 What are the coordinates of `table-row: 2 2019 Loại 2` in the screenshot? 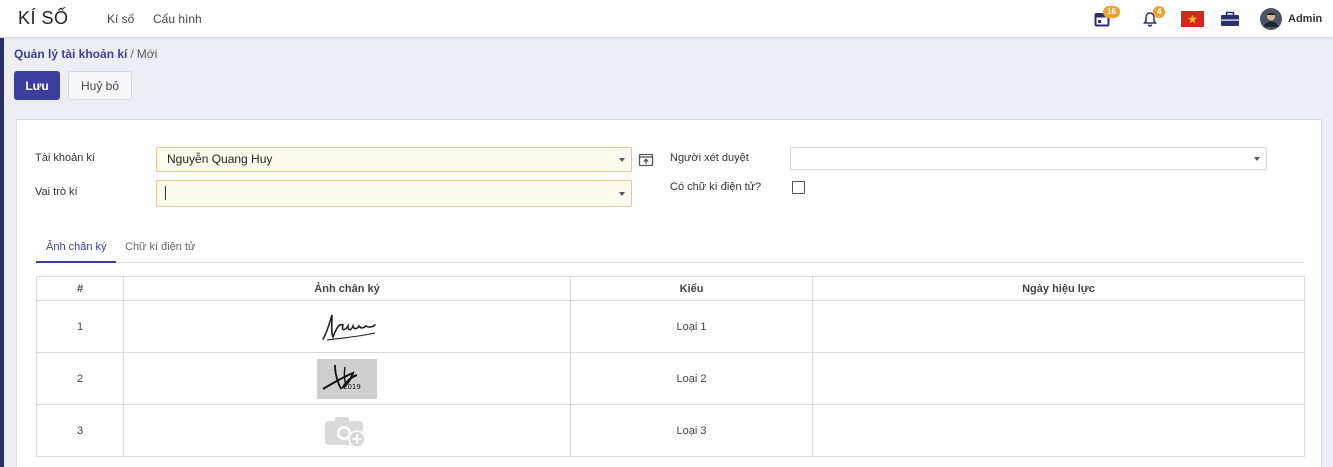 It's located at (670, 378).